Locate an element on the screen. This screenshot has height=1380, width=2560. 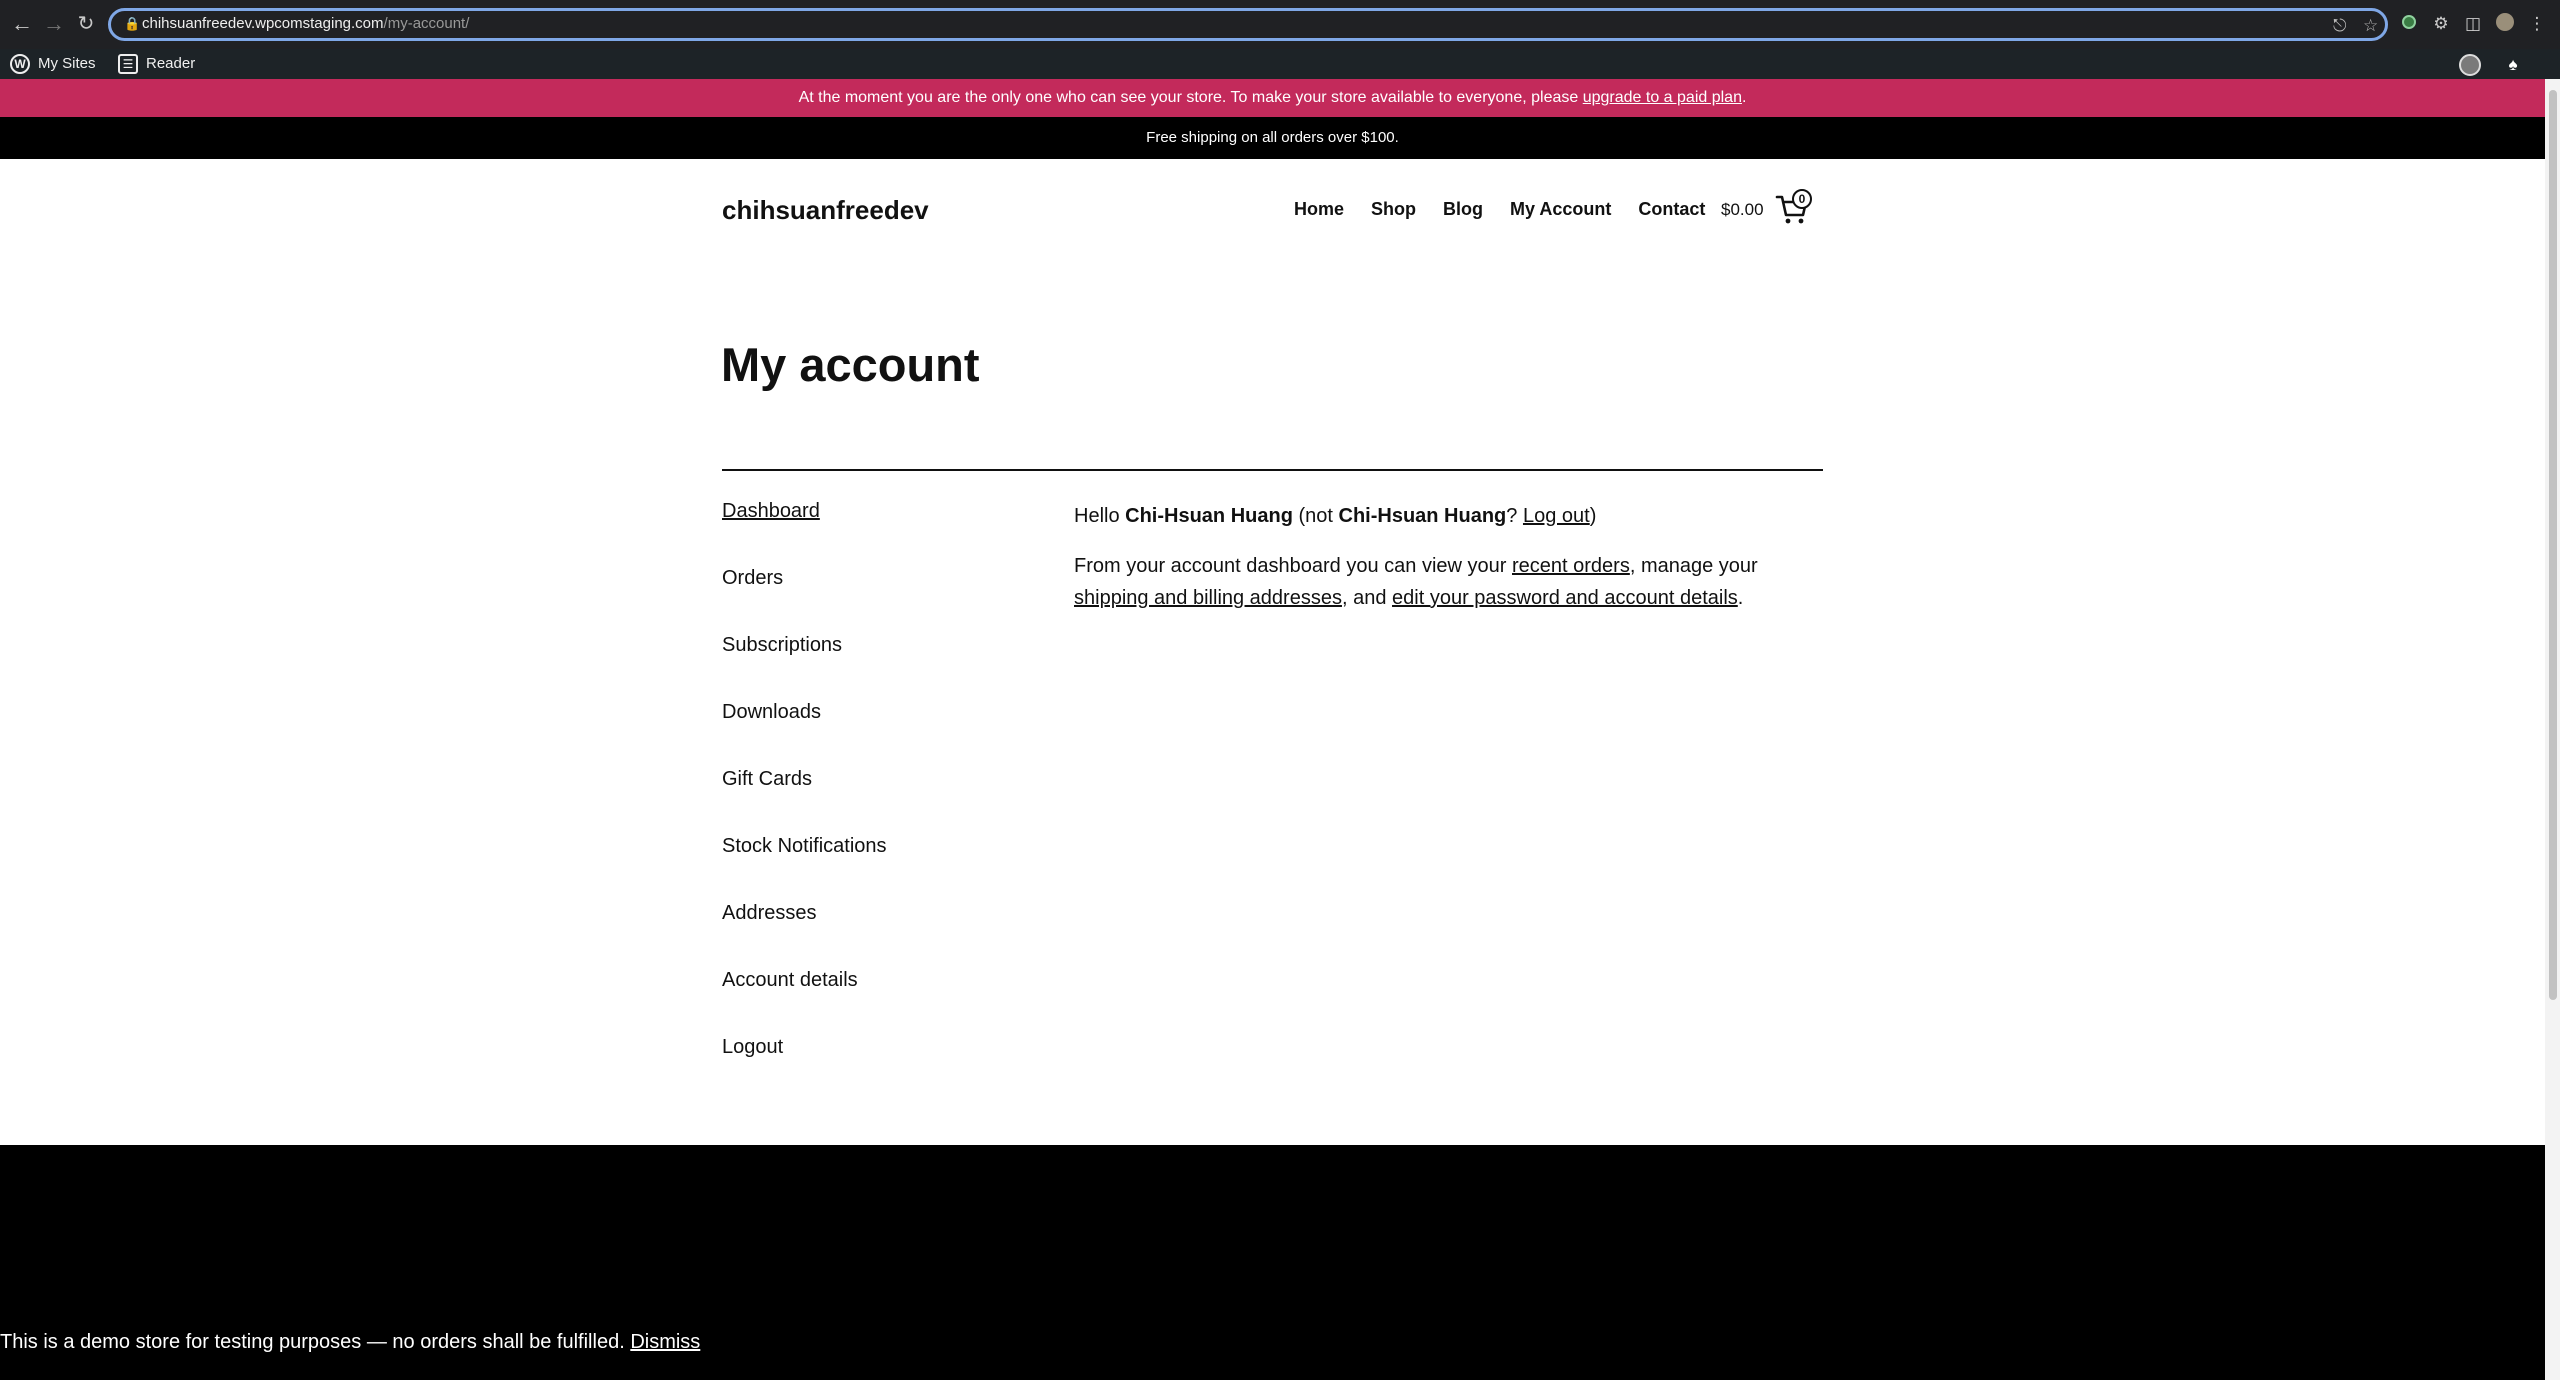
scrollbar-thumb is located at coordinates (2553, 545).